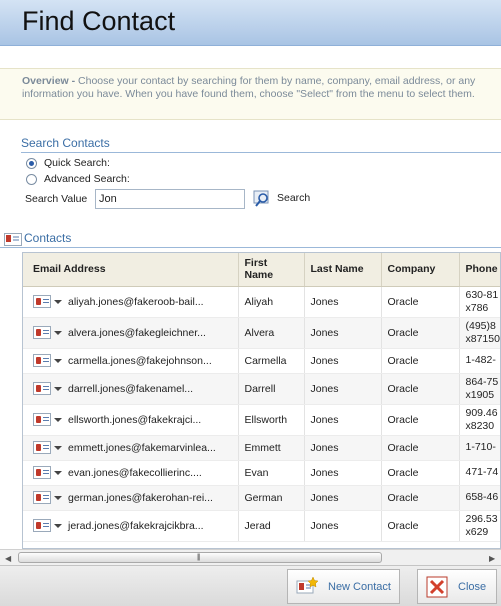  I want to click on horizontal-scrollbar: ◀ ||| ▶, so click(250, 557).